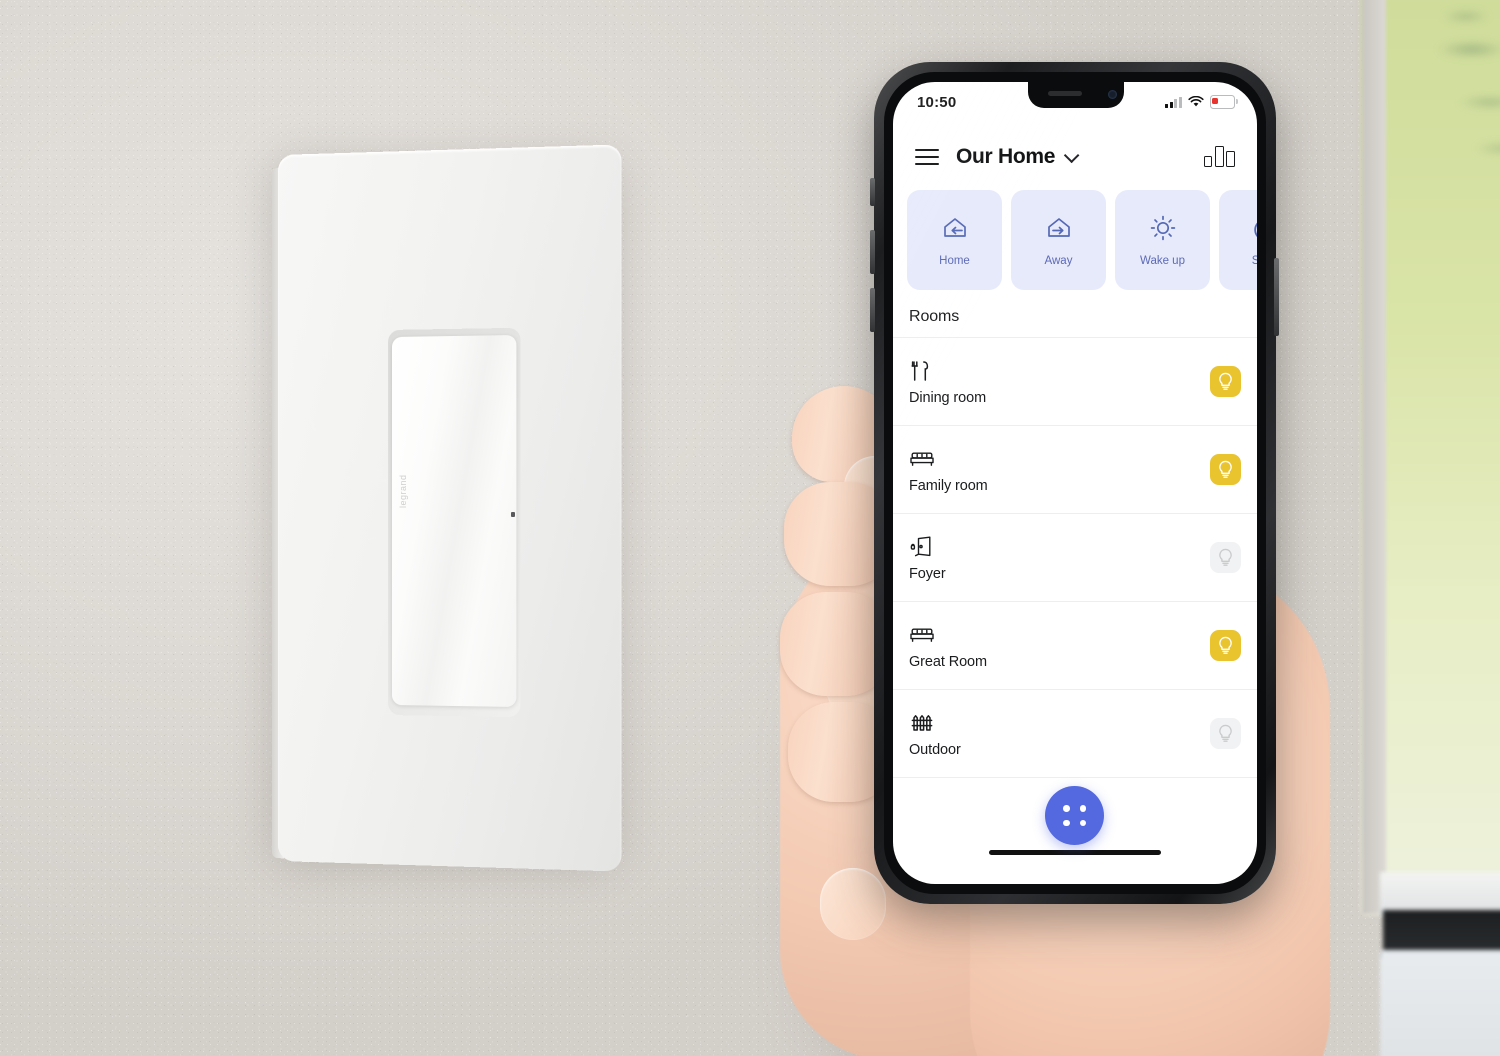 Image resolution: width=1500 pixels, height=1056 pixels. I want to click on sun-icon, so click(1162, 228).